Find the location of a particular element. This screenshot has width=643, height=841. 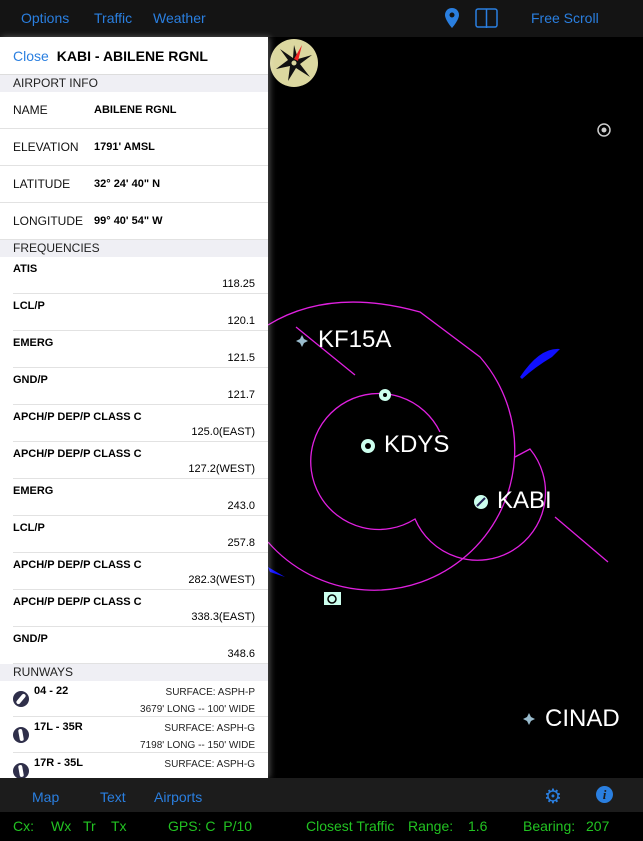

frequency-value: 125.0(EAST) is located at coordinates (223, 432).